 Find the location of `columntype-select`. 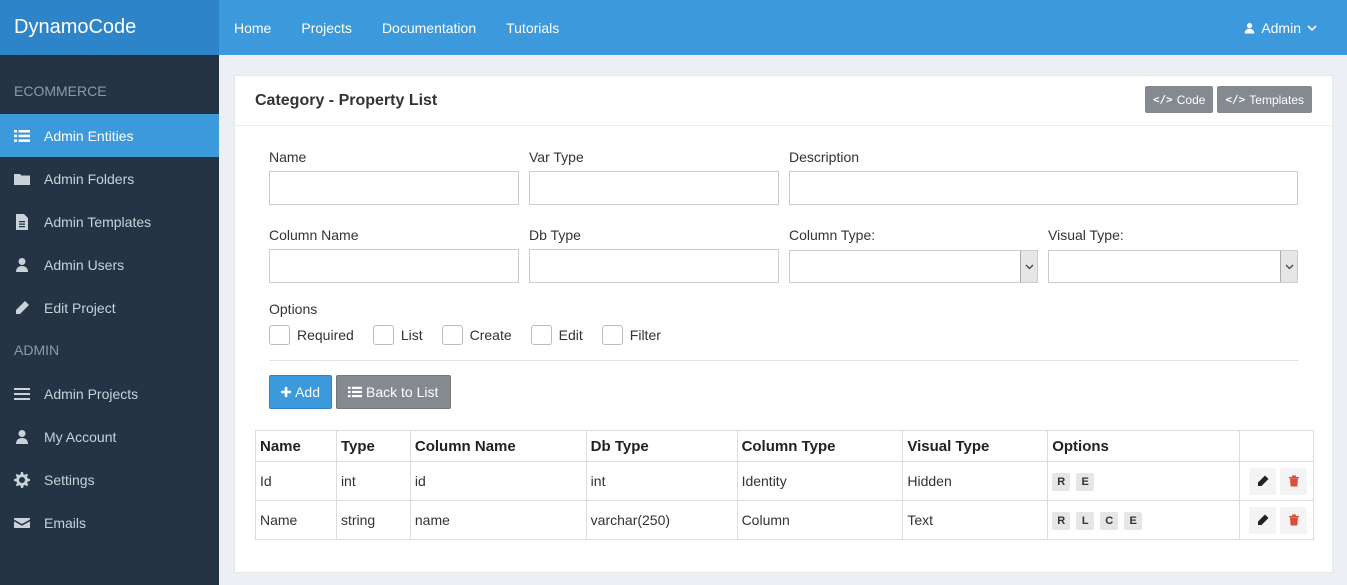

columntype-select is located at coordinates (913, 266).